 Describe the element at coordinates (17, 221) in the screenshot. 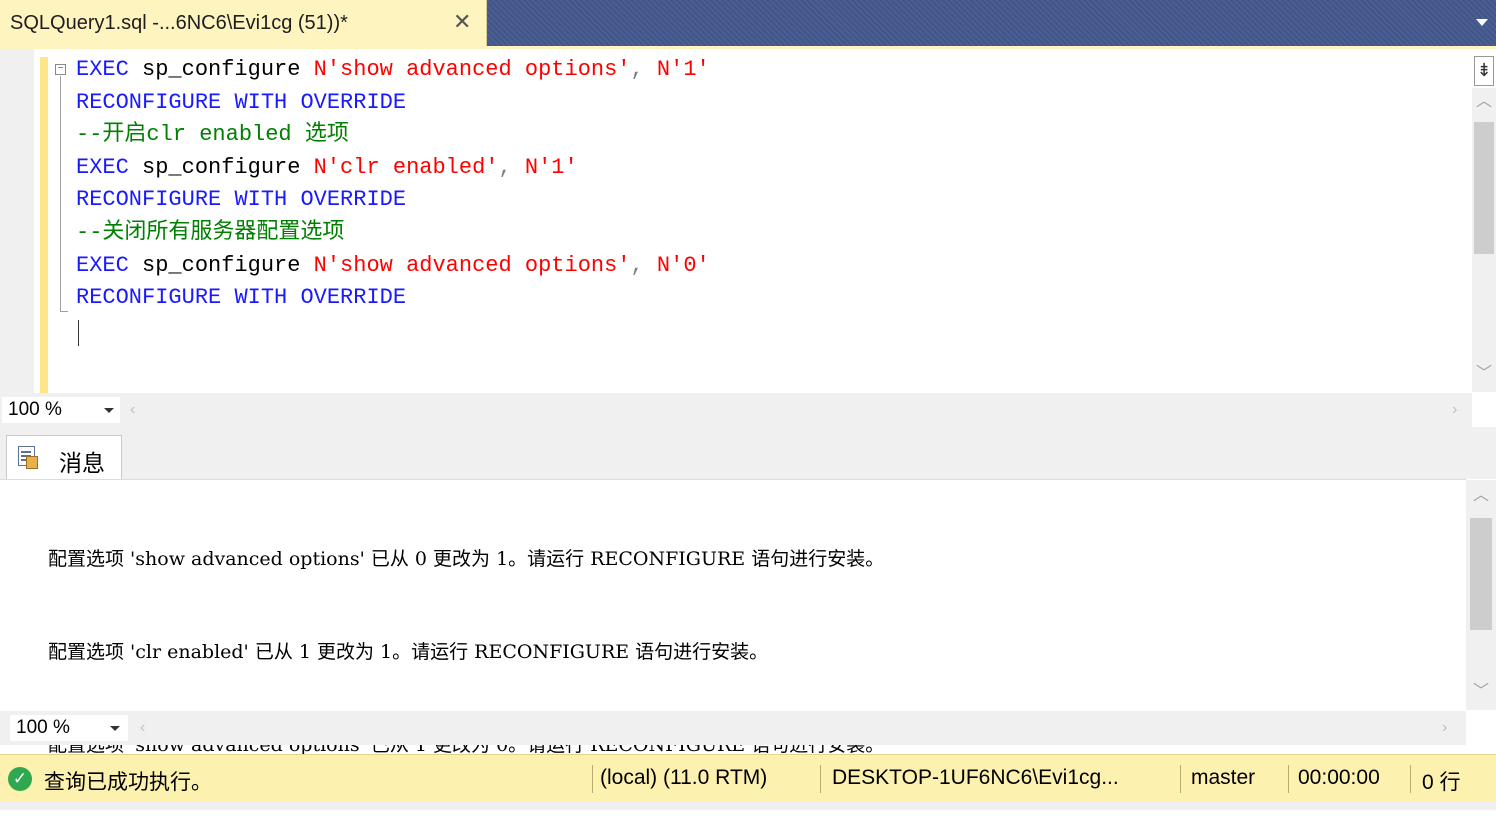

I see `editor-gutter` at that location.